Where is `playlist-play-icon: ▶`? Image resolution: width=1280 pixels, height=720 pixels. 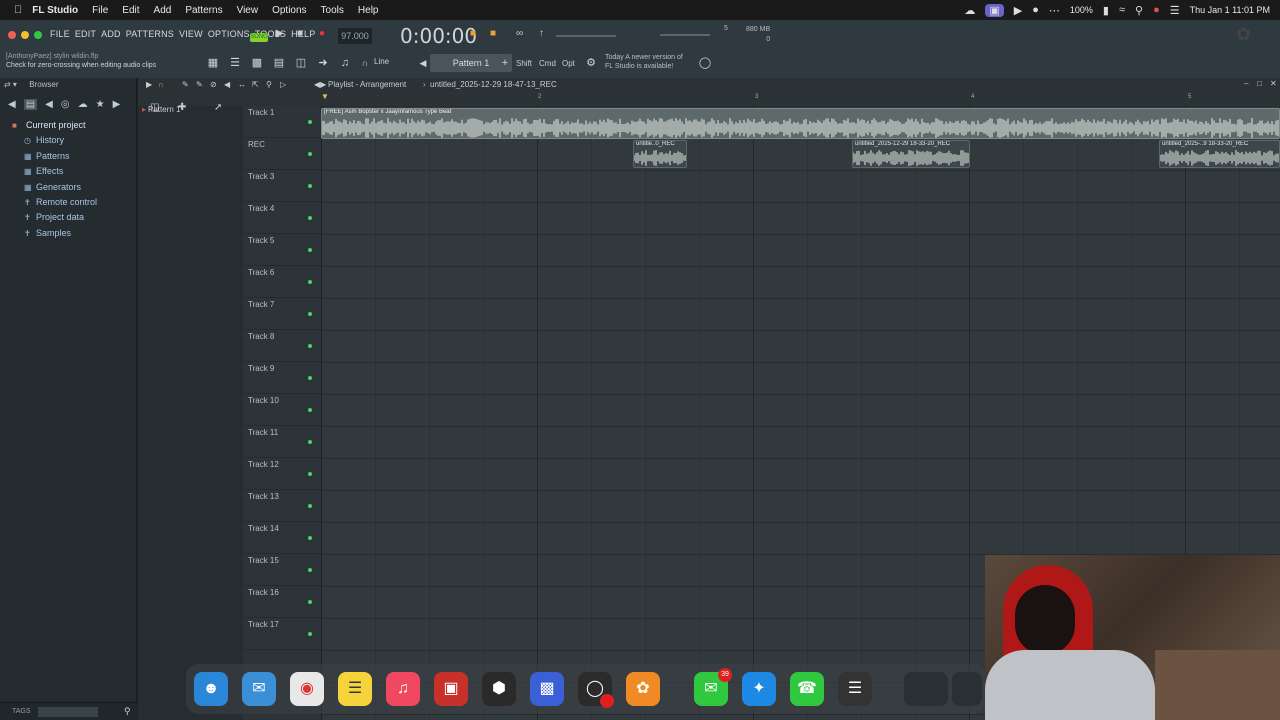
playlist-play-icon: ▶ is located at coordinates (149, 84).